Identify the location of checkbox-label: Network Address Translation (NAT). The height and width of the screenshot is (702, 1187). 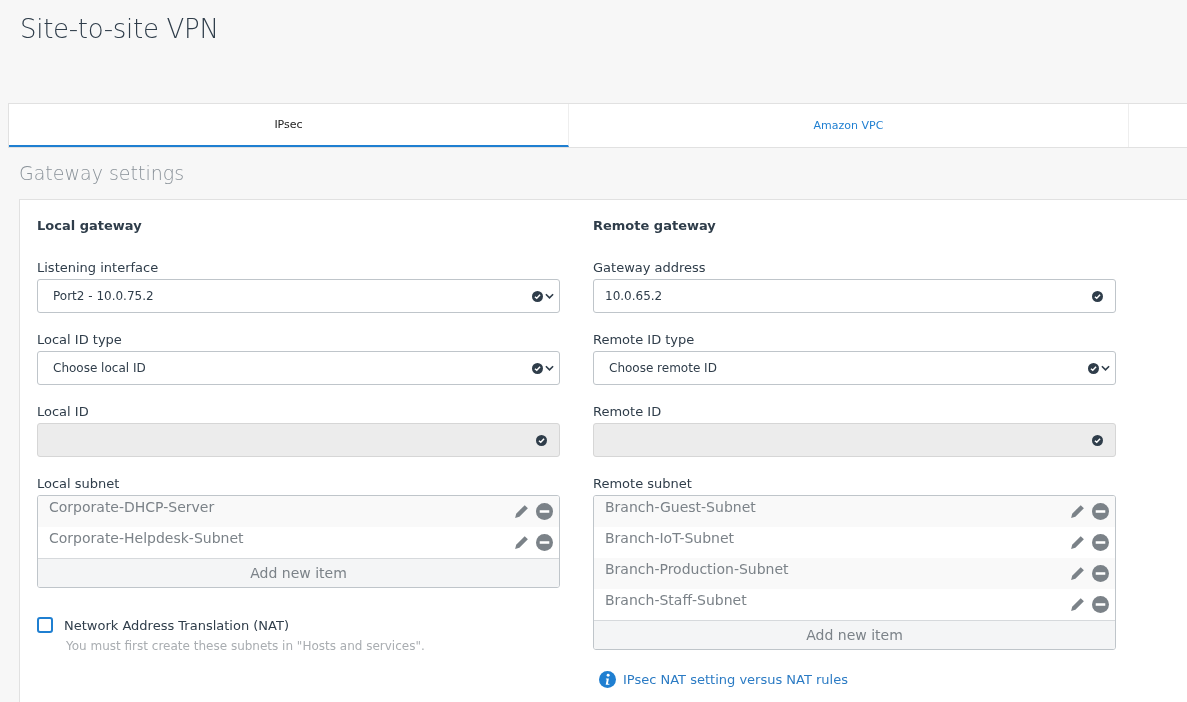
(176, 625).